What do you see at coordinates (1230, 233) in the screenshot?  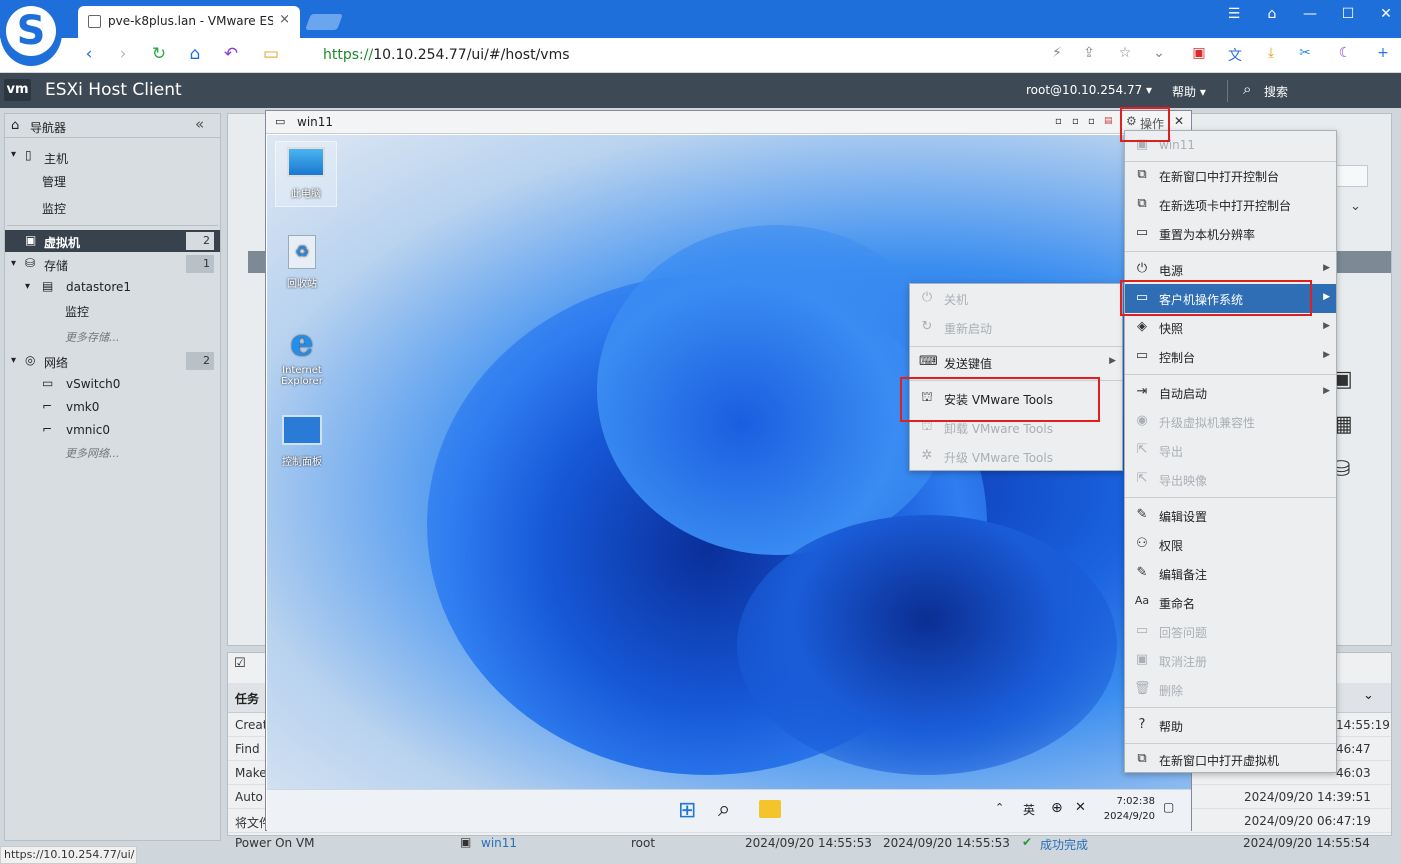 I see `menu-item-reset-resolution: ▭ 重置为本机分辨率` at bounding box center [1230, 233].